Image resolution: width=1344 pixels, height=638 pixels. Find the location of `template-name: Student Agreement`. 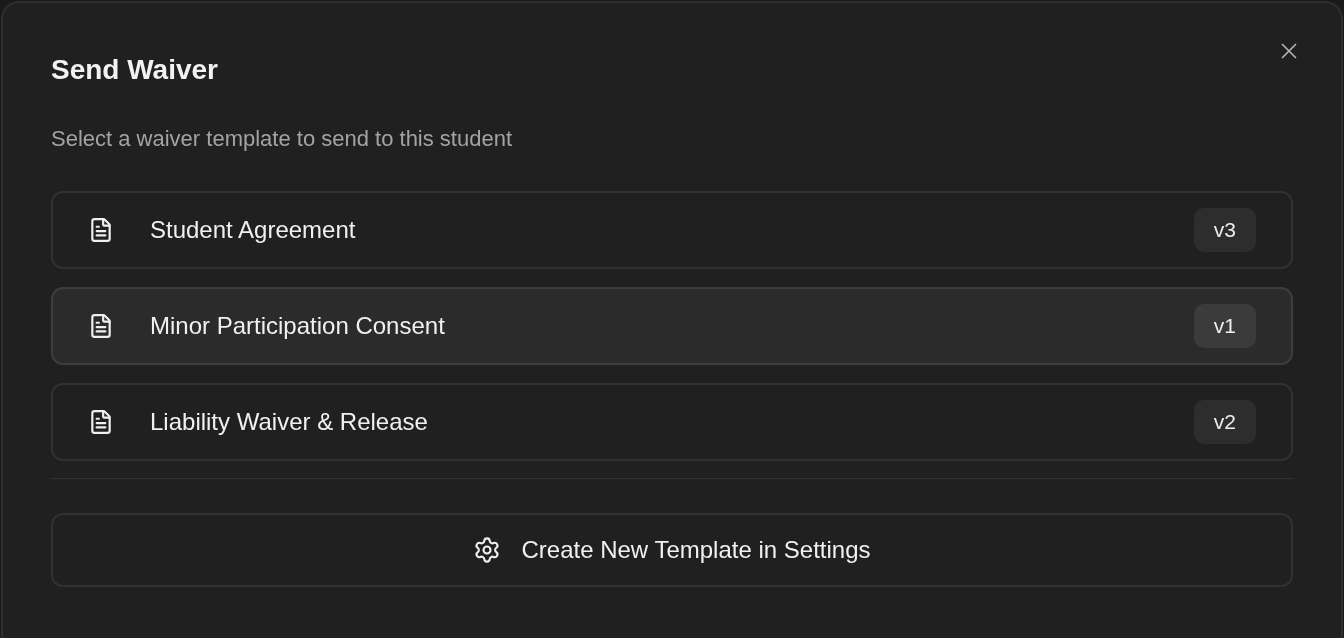

template-name: Student Agreement is located at coordinates (253, 230).